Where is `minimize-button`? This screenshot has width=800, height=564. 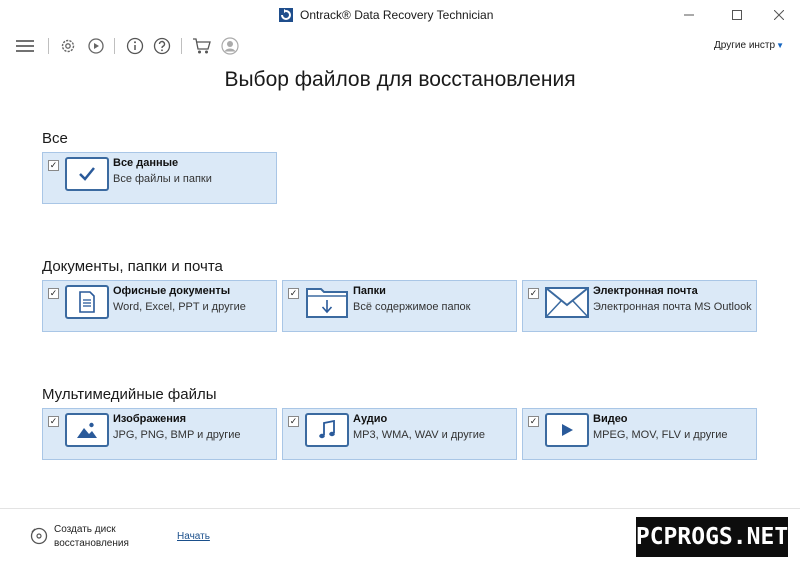 minimize-button is located at coordinates (689, 15).